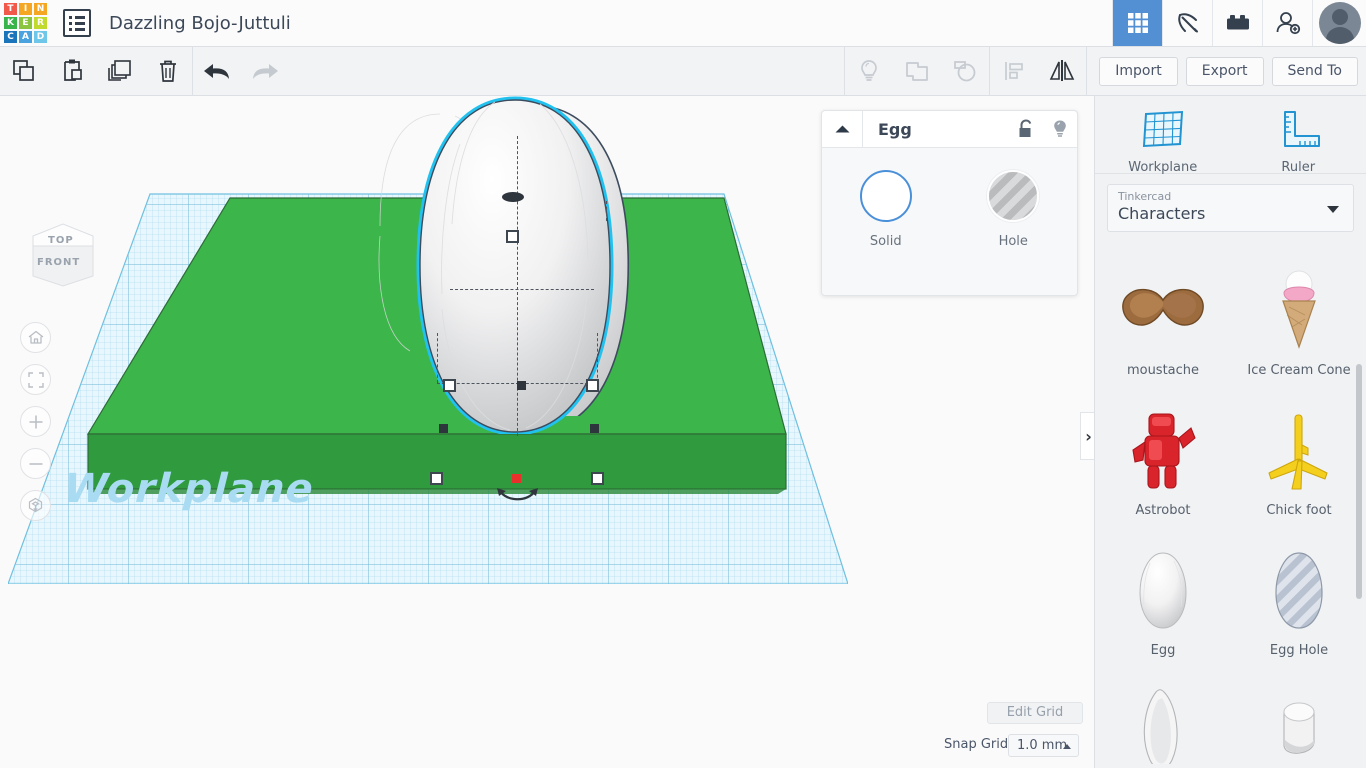  I want to click on pickaxe-icon, so click(1187, 23).